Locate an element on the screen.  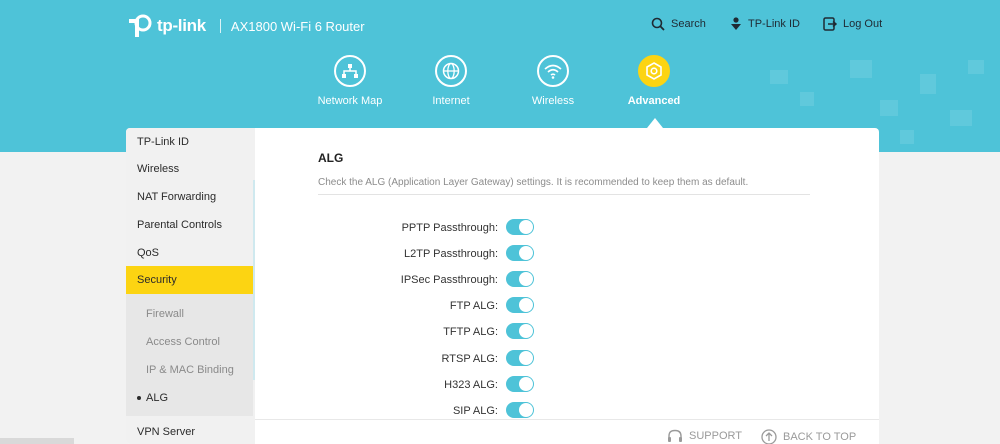
setting-row-pptp: PPTP Passthrough: is located at coordinates (438, 228).